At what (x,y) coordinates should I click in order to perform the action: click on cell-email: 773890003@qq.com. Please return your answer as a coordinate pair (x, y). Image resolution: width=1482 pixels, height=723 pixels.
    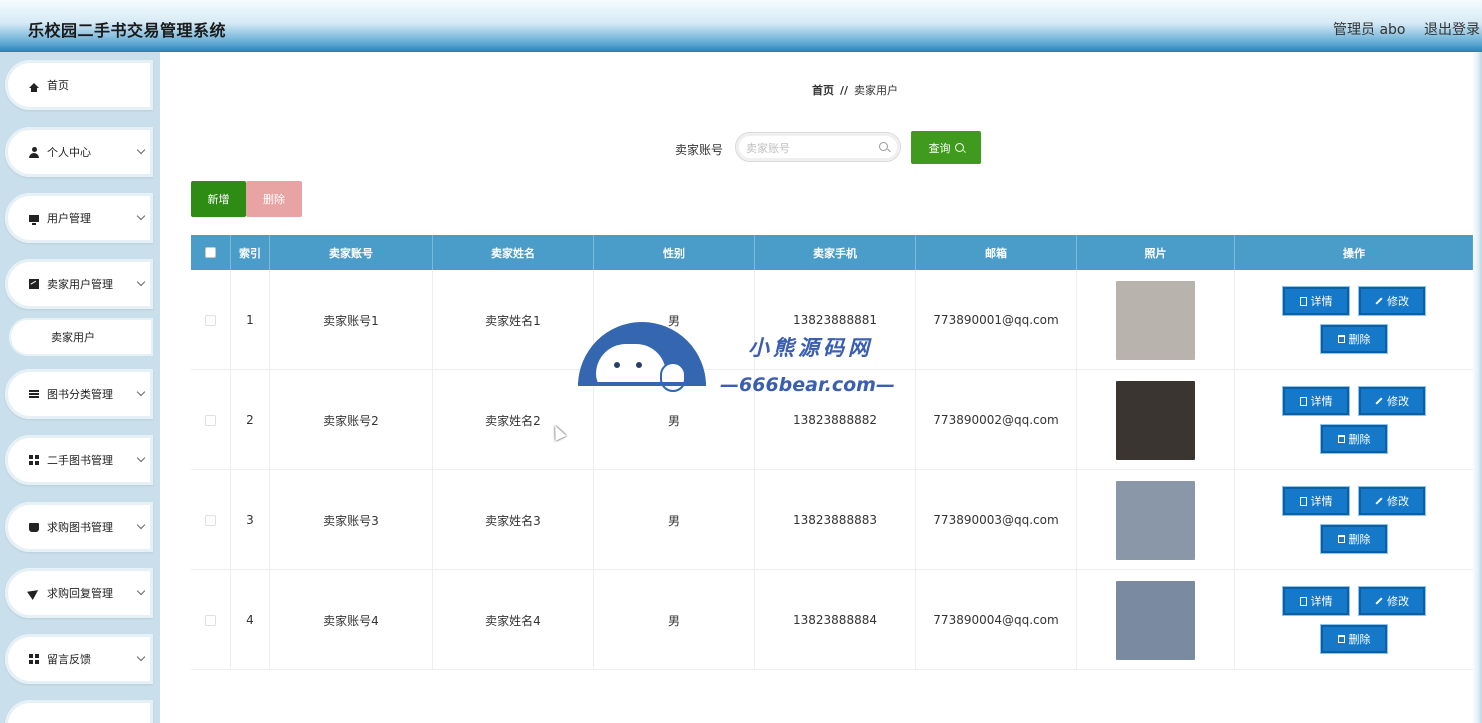
    Looking at the image, I should click on (996, 520).